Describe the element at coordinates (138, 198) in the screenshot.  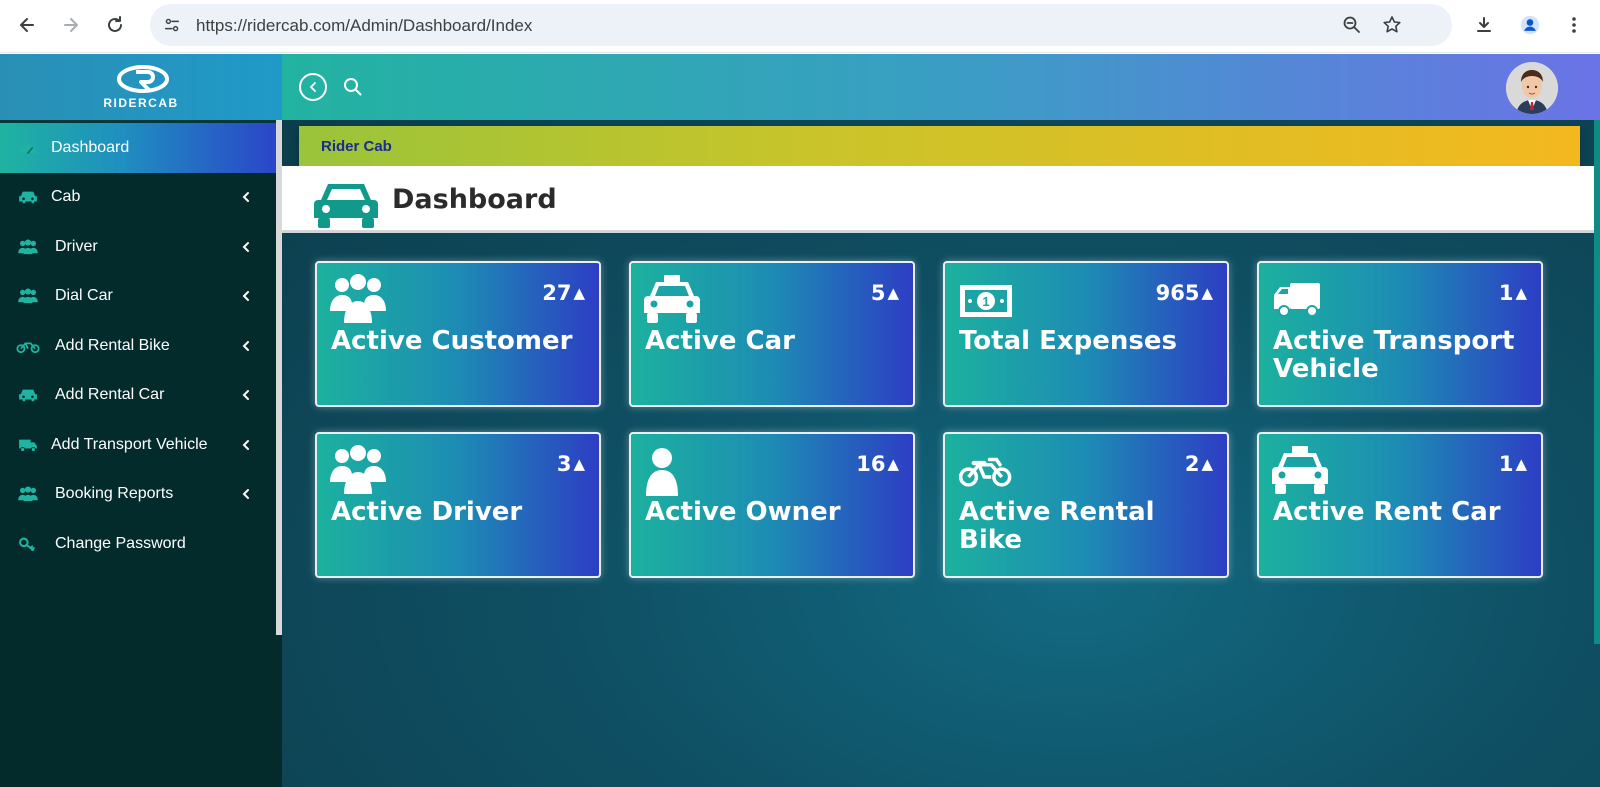
I see `sidebar-item-cab: Cab` at that location.